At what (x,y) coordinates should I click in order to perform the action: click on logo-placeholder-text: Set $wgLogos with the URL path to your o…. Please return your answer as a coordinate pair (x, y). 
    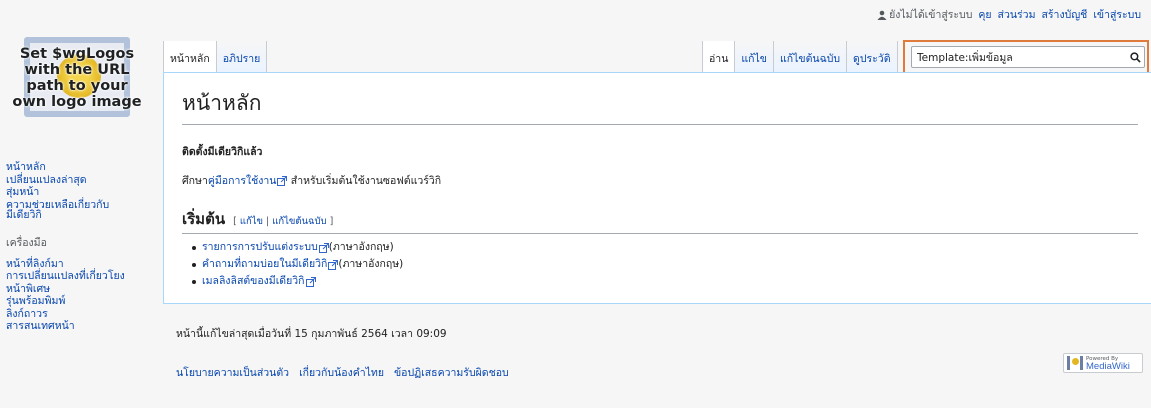
    Looking at the image, I should click on (77, 78).